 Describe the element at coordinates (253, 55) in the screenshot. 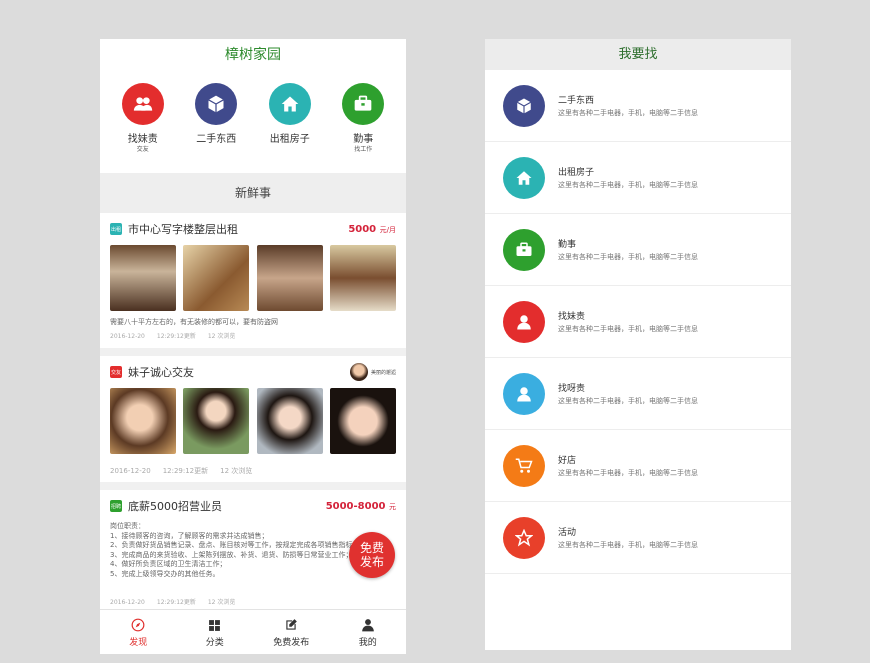

I see `app-title: 樟树家园` at that location.